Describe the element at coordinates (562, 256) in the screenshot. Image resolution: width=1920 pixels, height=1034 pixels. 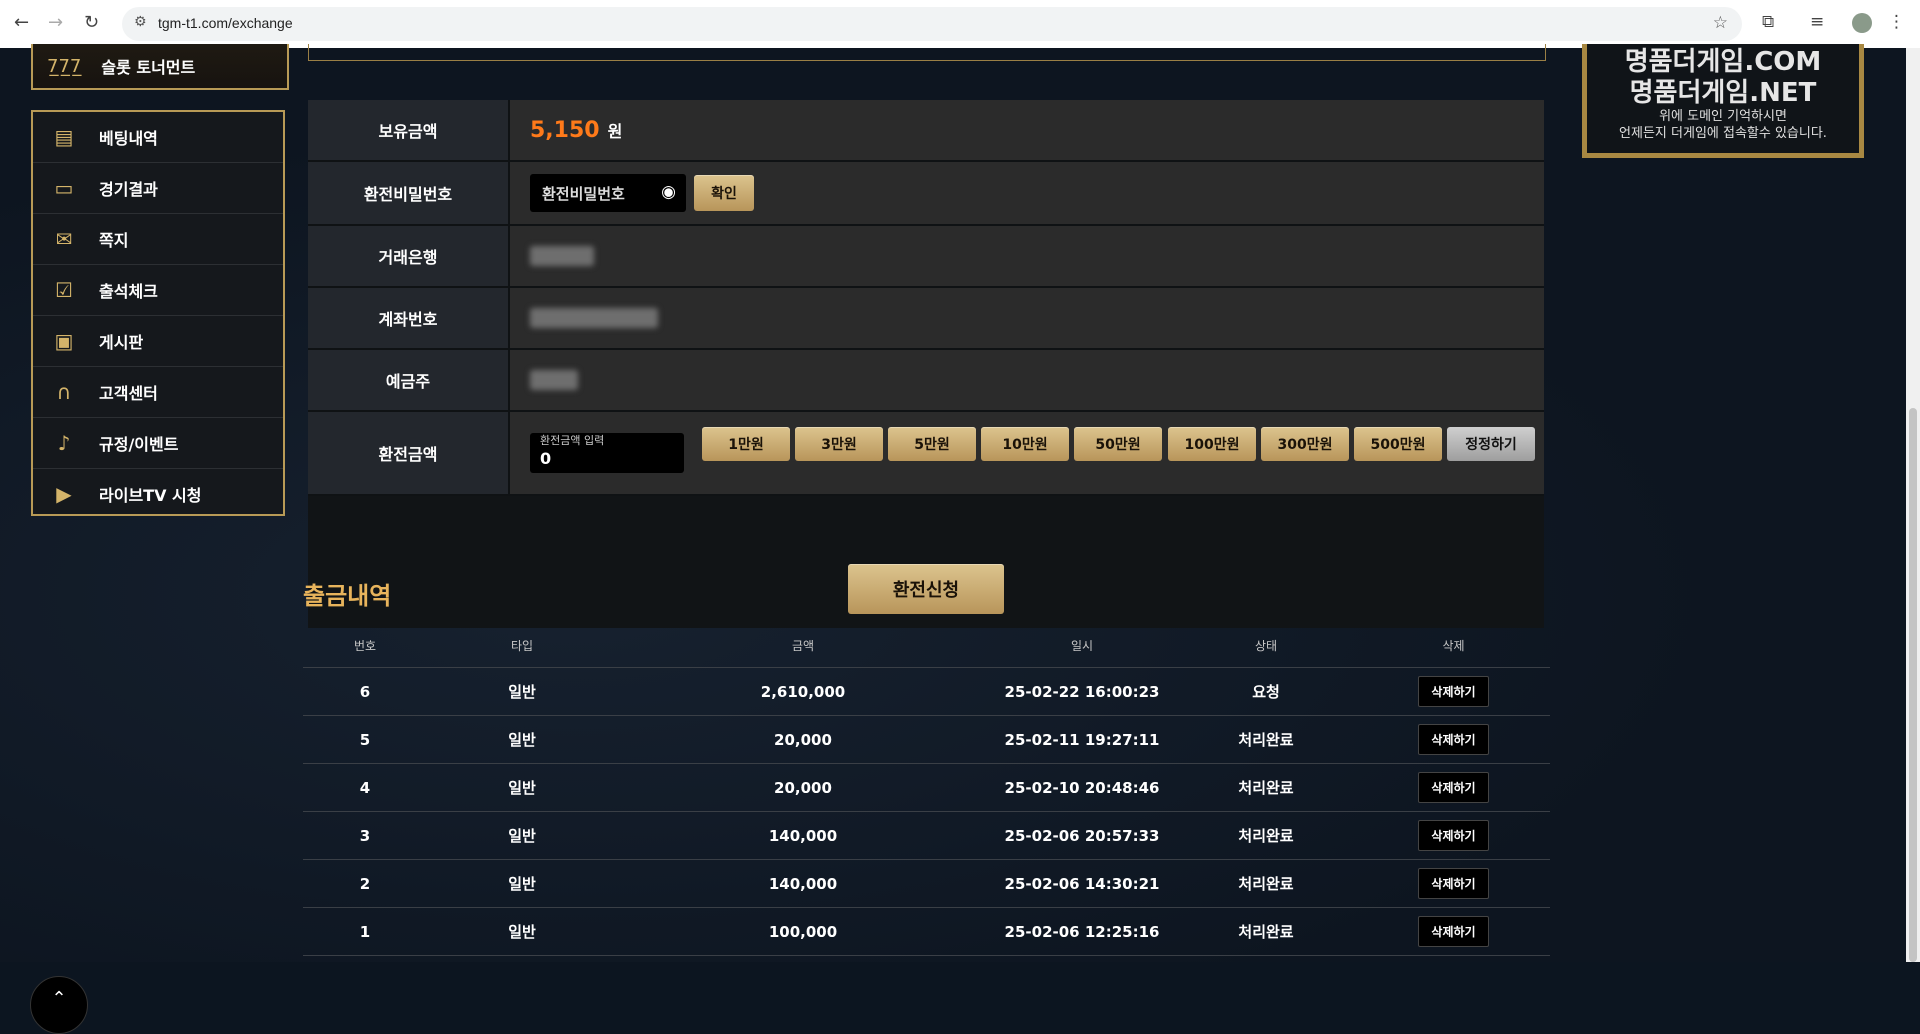
I see `bank-name-redacted` at that location.